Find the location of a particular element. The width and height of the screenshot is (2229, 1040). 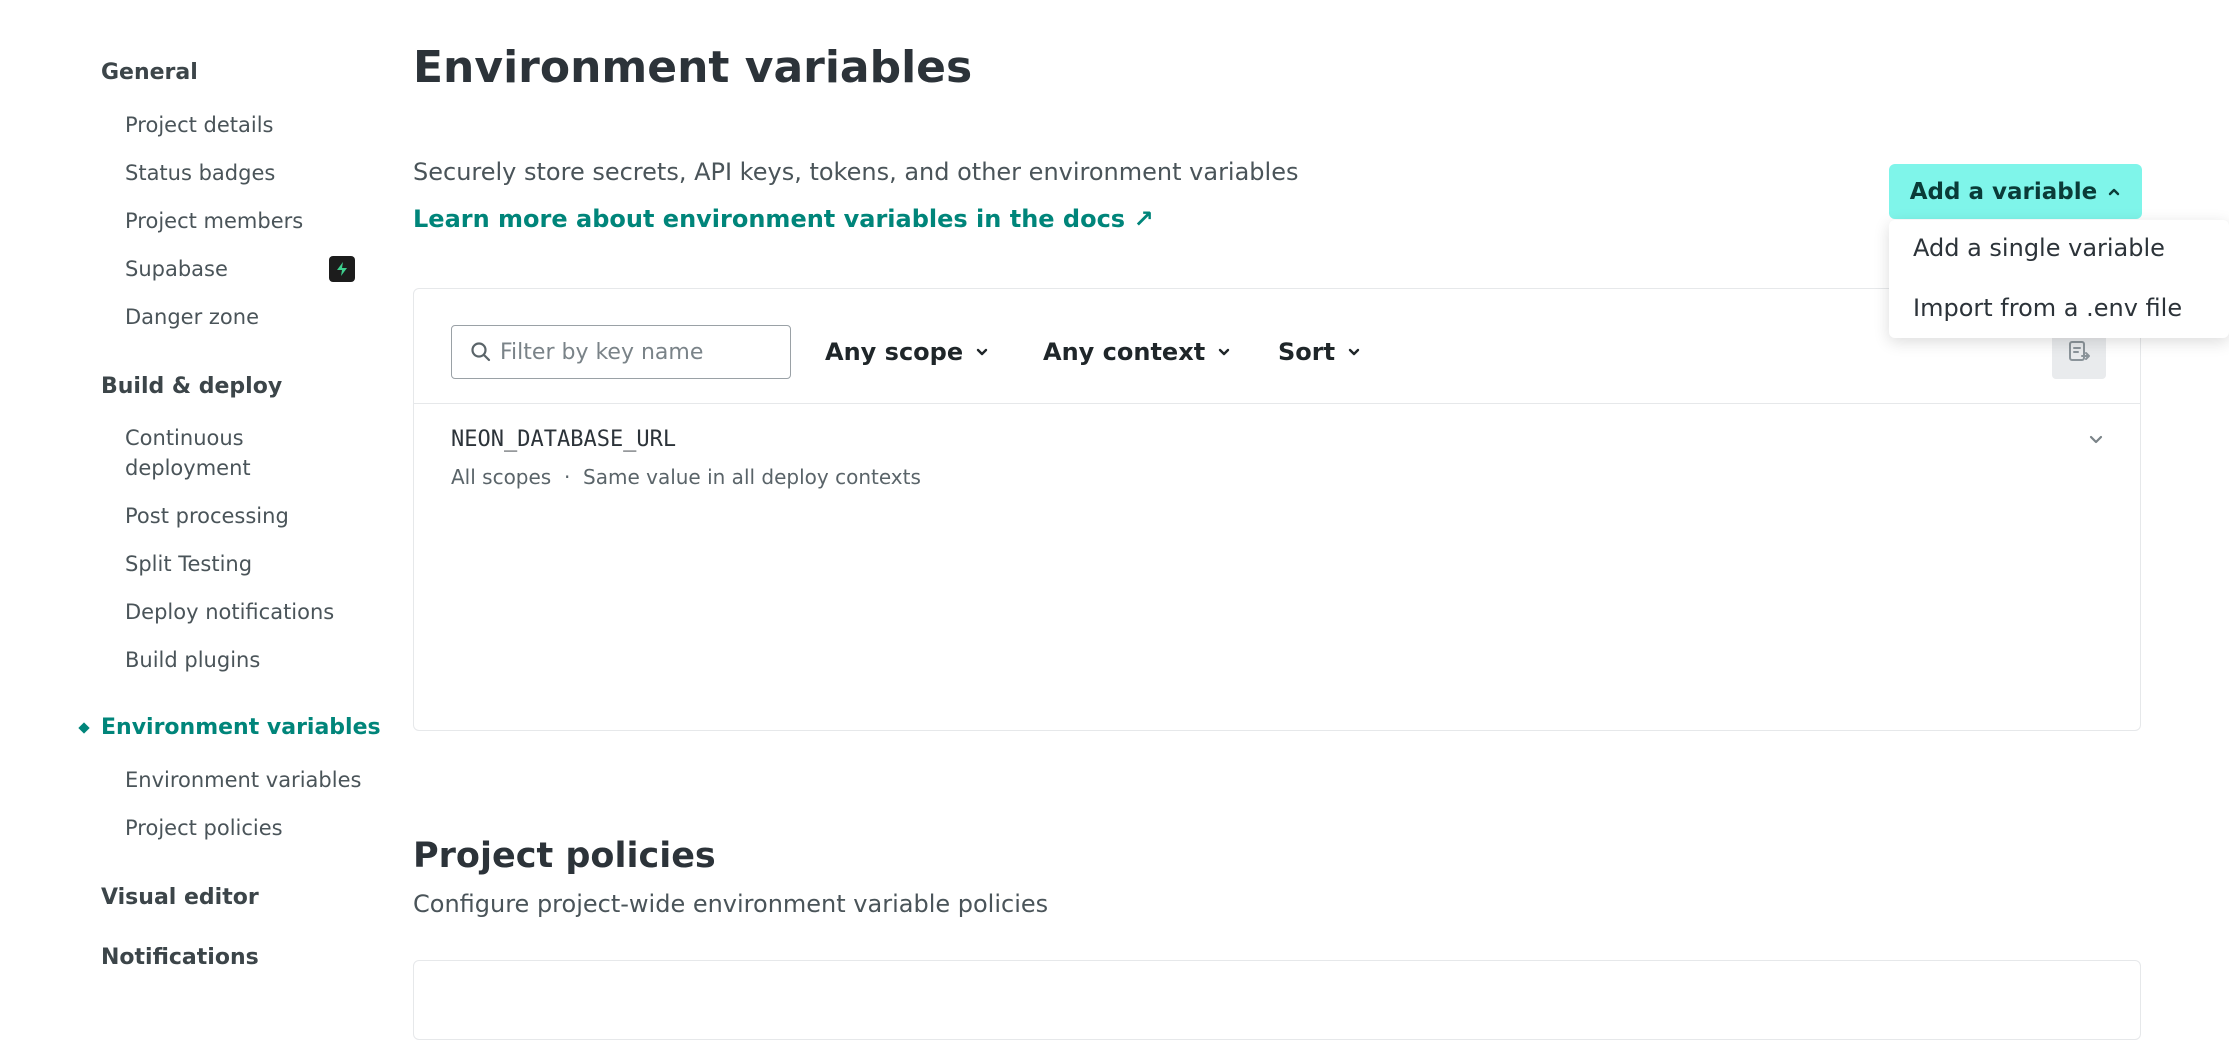

variables-toolbar: Any scope Any context Sort is located at coordinates (1277, 346).